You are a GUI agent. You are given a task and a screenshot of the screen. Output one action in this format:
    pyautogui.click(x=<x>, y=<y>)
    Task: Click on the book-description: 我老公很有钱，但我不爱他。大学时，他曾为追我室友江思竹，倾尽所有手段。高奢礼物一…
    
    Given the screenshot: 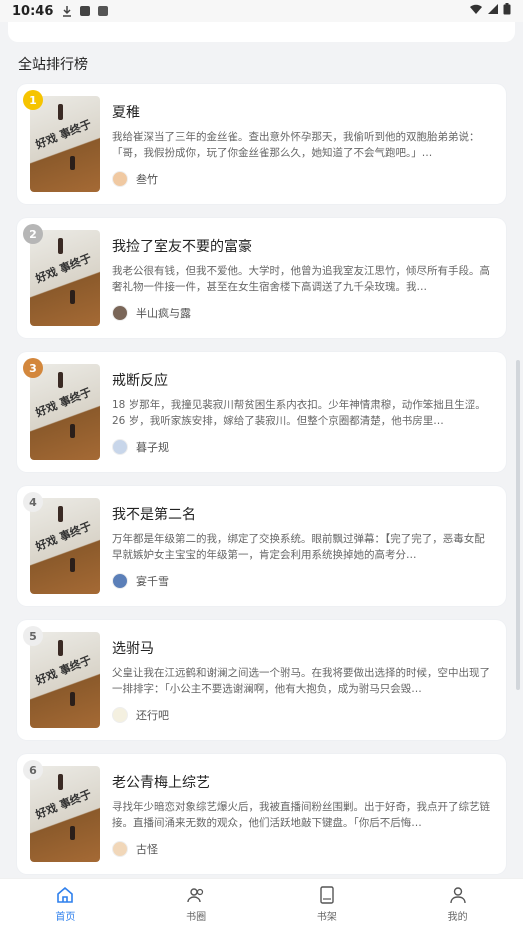 What is the action you would take?
    pyautogui.click(x=301, y=279)
    